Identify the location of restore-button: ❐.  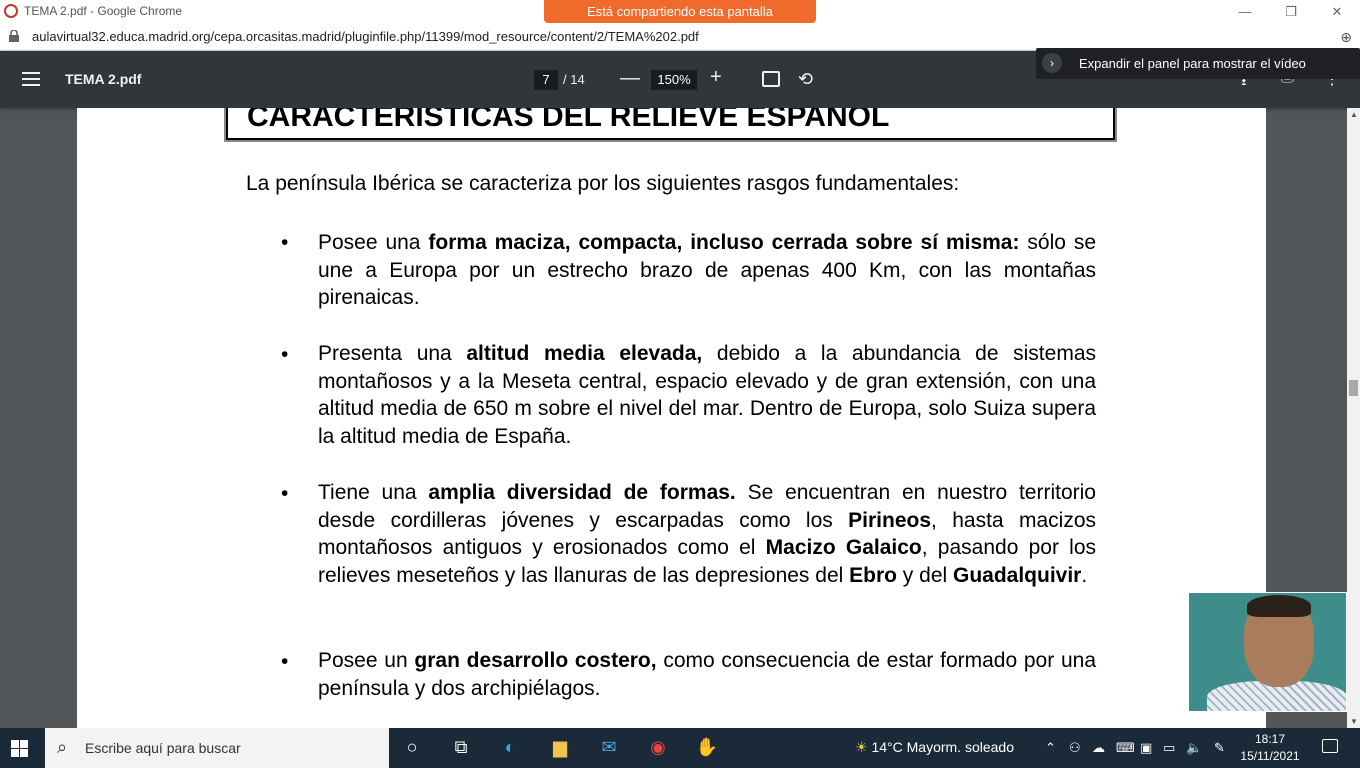
(1291, 11).